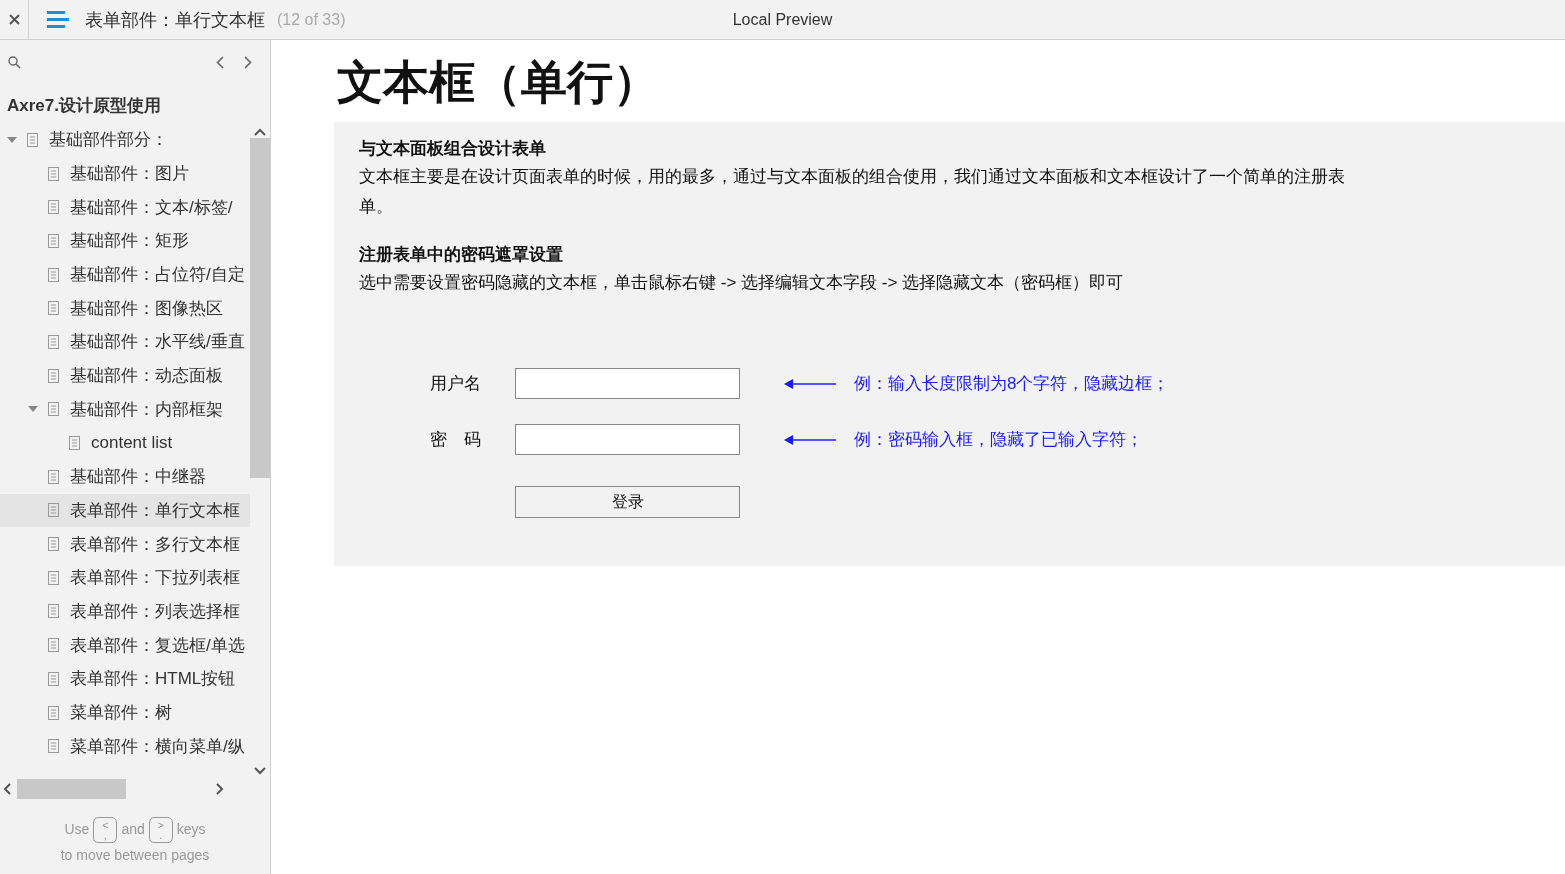 The image size is (1565, 874). Describe the element at coordinates (125, 746) in the screenshot. I see `tree-item: 菜单部件：横向菜单/纵` at that location.